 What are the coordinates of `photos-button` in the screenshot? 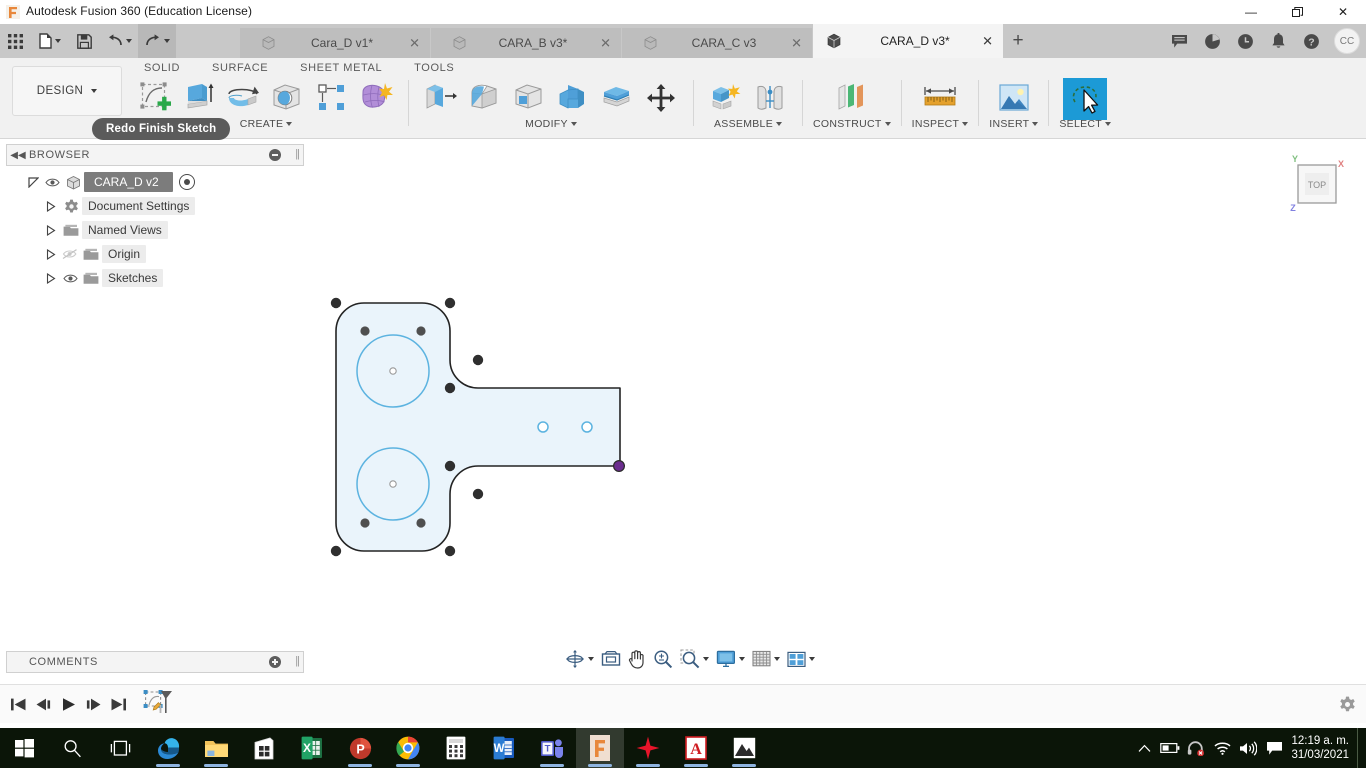 It's located at (744, 748).